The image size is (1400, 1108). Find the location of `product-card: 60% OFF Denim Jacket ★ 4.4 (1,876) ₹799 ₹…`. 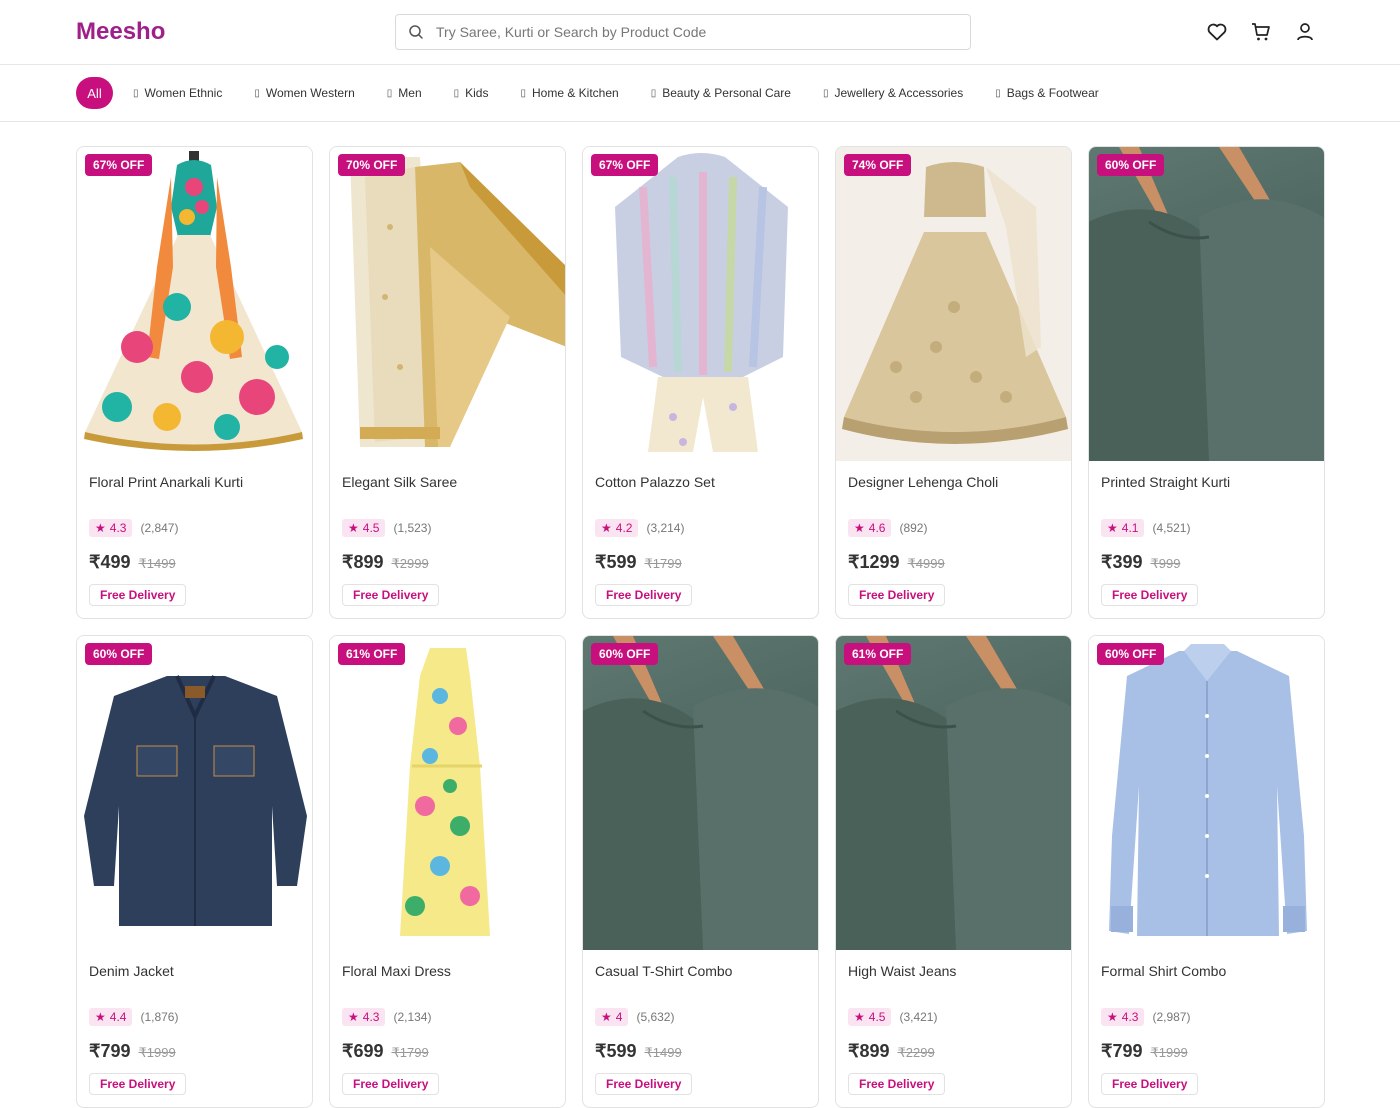

product-card: 60% OFF Denim Jacket ★ 4.4 (1,876) ₹799 ₹… is located at coordinates (194, 871).